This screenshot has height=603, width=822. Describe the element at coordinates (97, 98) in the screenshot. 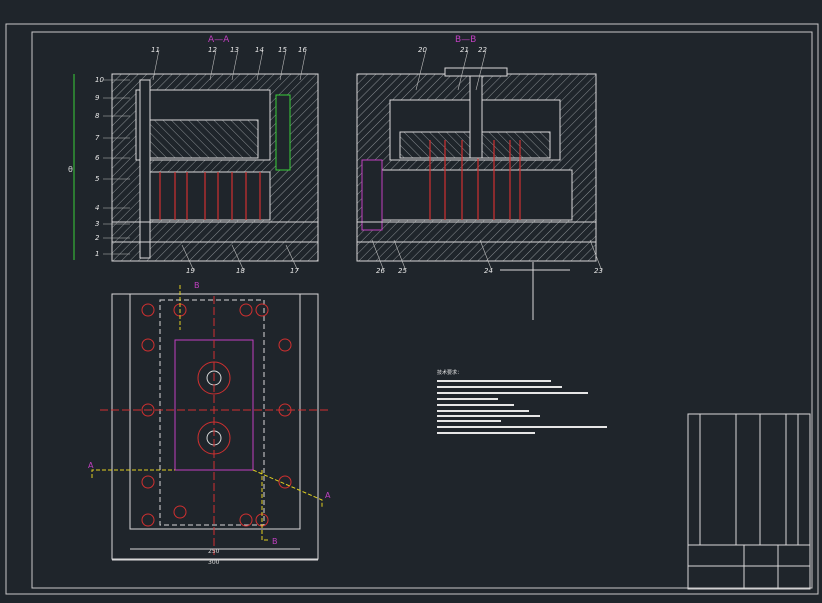

I see `part-callout: 9` at that location.